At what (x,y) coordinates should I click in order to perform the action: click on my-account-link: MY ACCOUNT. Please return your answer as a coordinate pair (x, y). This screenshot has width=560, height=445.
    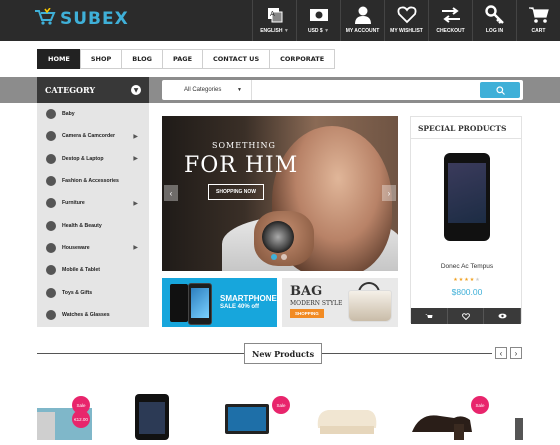
    Looking at the image, I should click on (362, 20).